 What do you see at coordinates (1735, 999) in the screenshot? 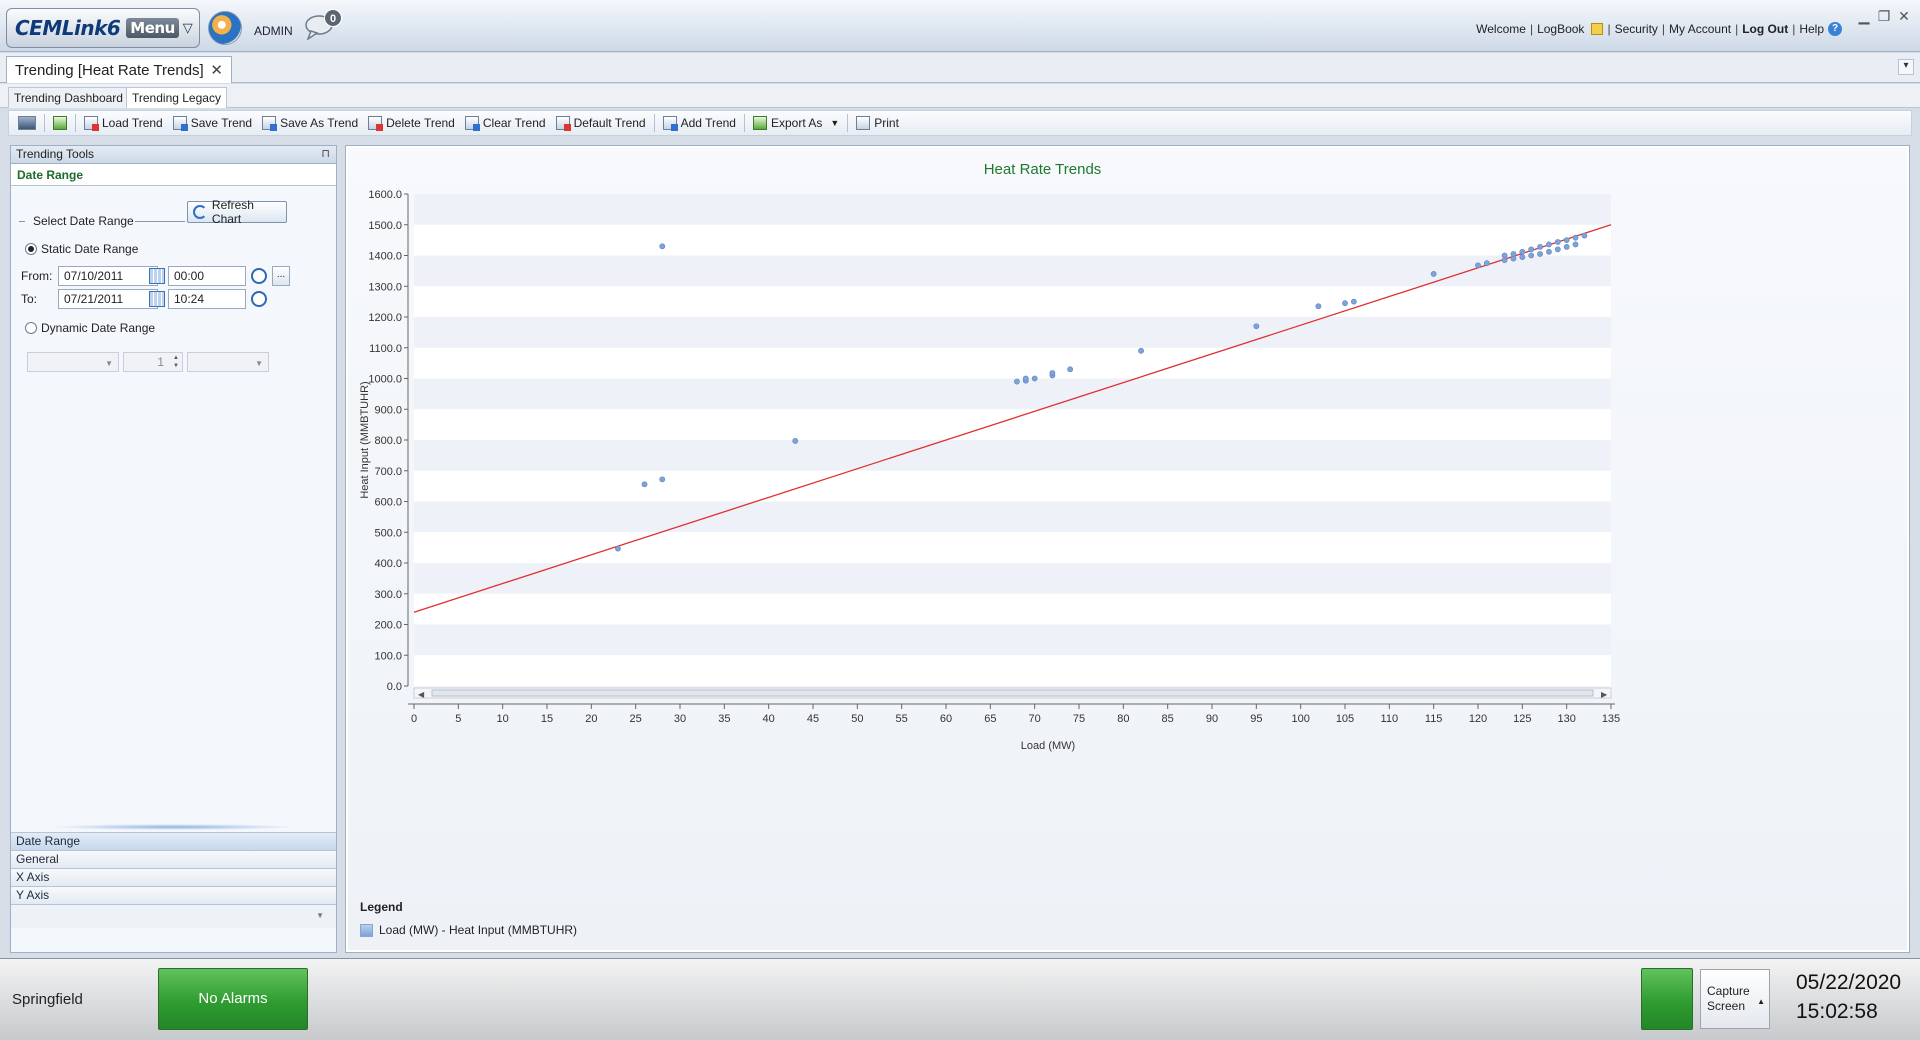
I see `capture-screen-button: Capture Screen ▲` at bounding box center [1735, 999].